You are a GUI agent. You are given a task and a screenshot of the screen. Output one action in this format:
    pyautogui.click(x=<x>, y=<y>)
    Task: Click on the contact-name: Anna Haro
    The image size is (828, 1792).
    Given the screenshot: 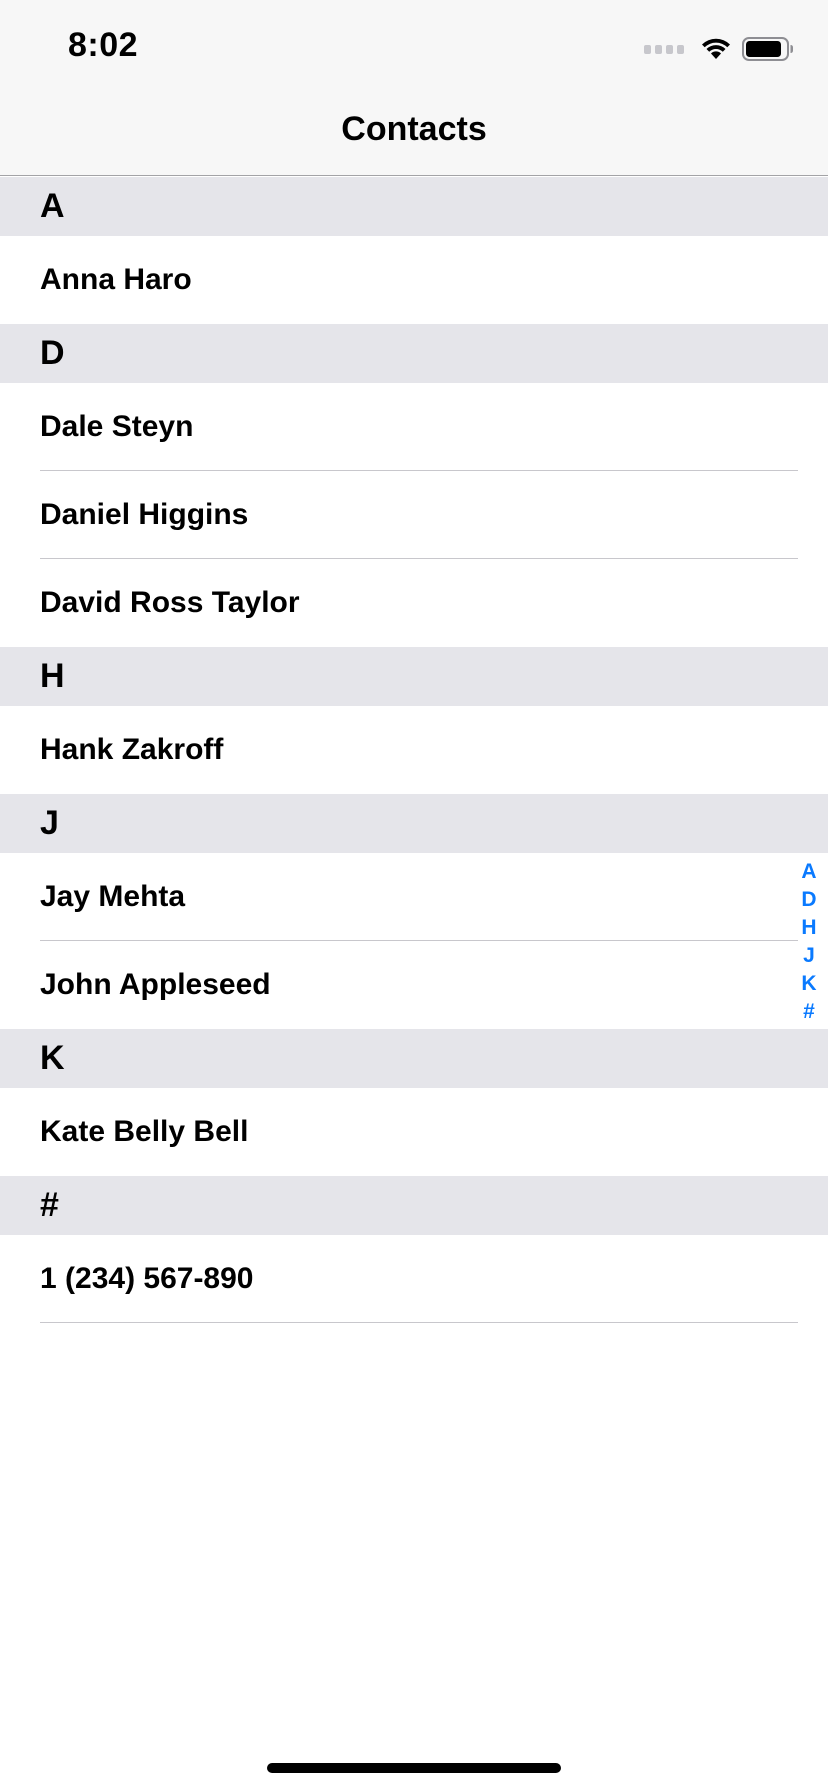 What is the action you would take?
    pyautogui.click(x=116, y=279)
    